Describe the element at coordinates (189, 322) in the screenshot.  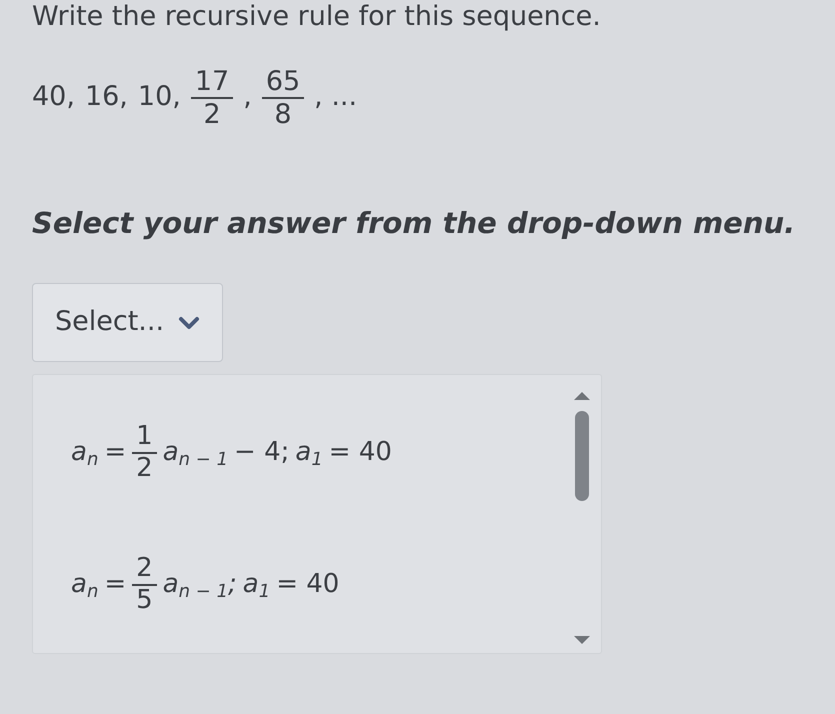
I see `chevron-down-icon` at that location.